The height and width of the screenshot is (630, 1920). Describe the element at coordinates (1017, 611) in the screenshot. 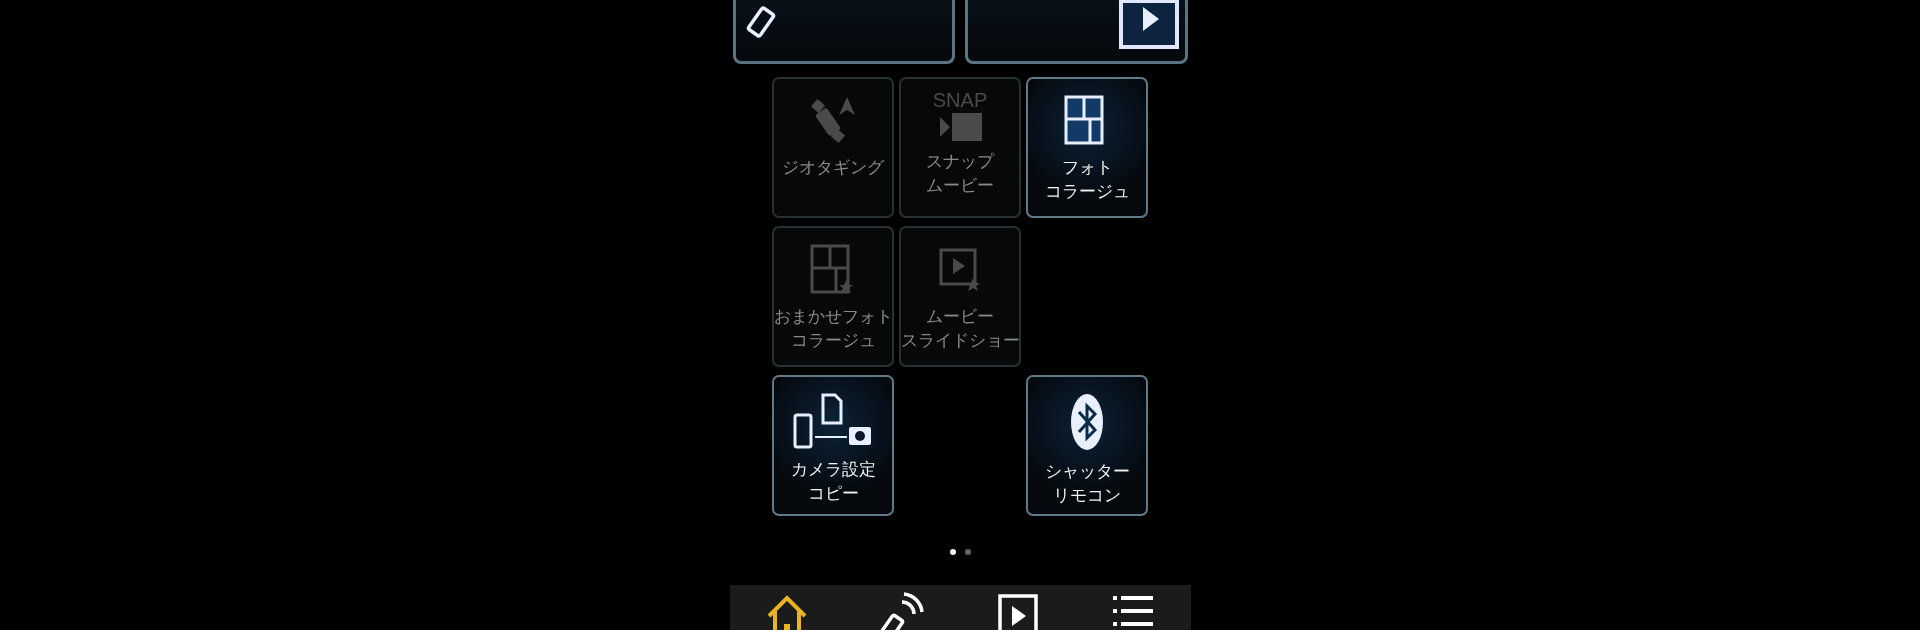

I see `play-icon` at that location.